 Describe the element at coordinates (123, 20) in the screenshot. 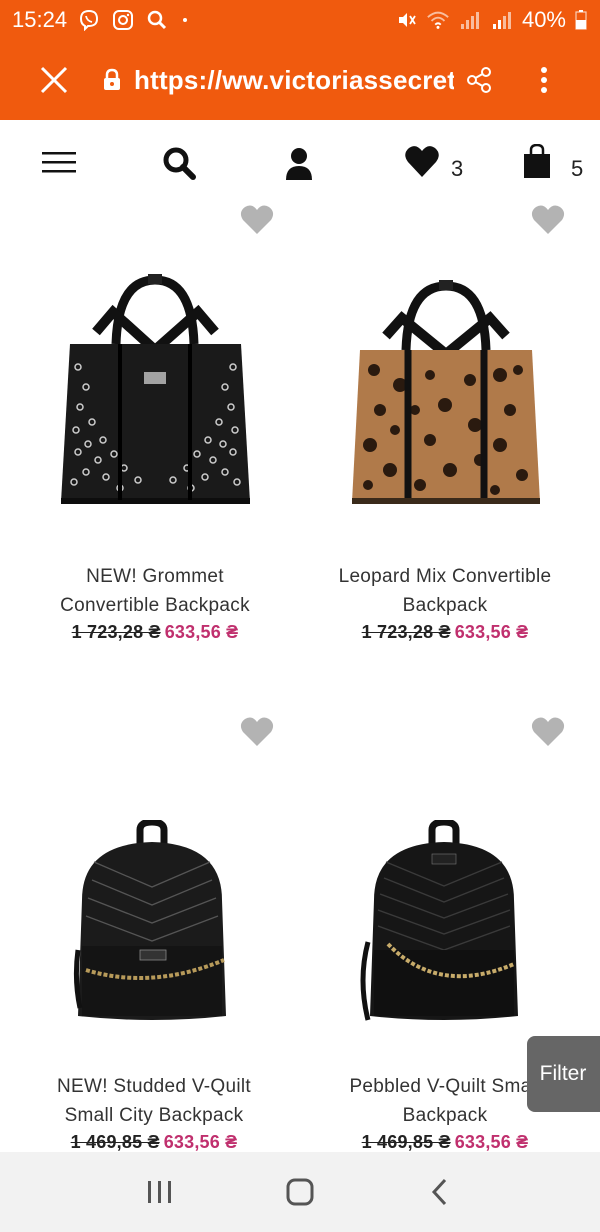

I see `instagram-icon` at that location.